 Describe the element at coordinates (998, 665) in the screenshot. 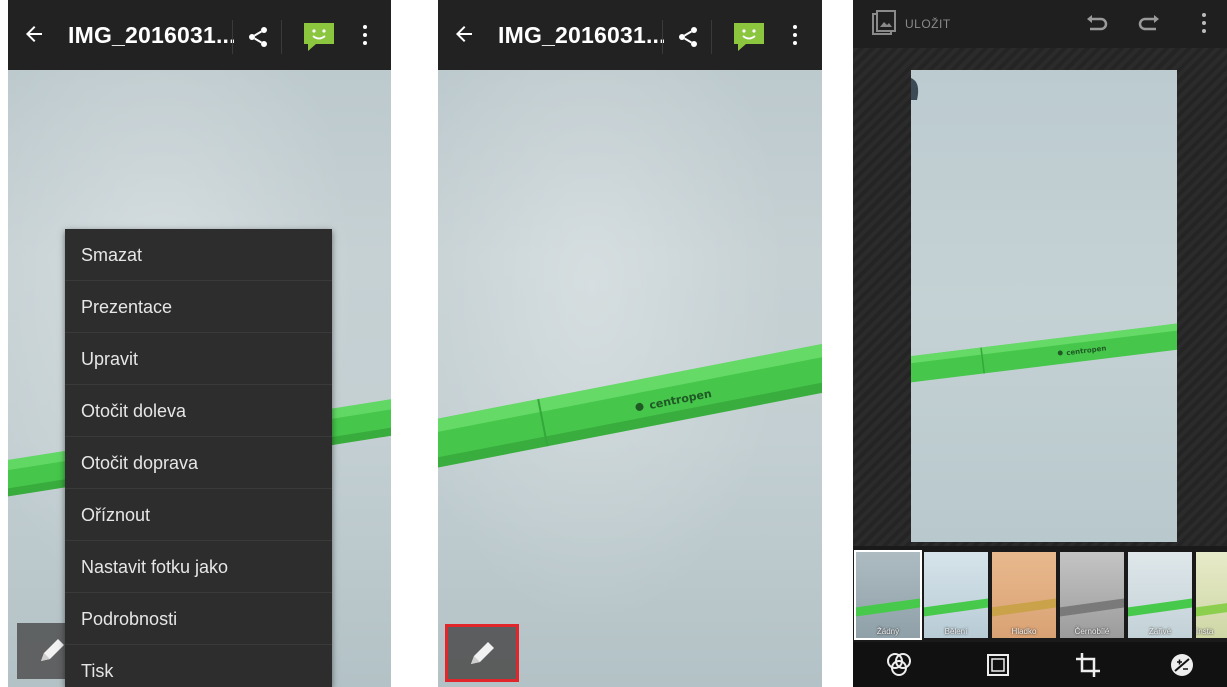

I see `frame-icon` at that location.